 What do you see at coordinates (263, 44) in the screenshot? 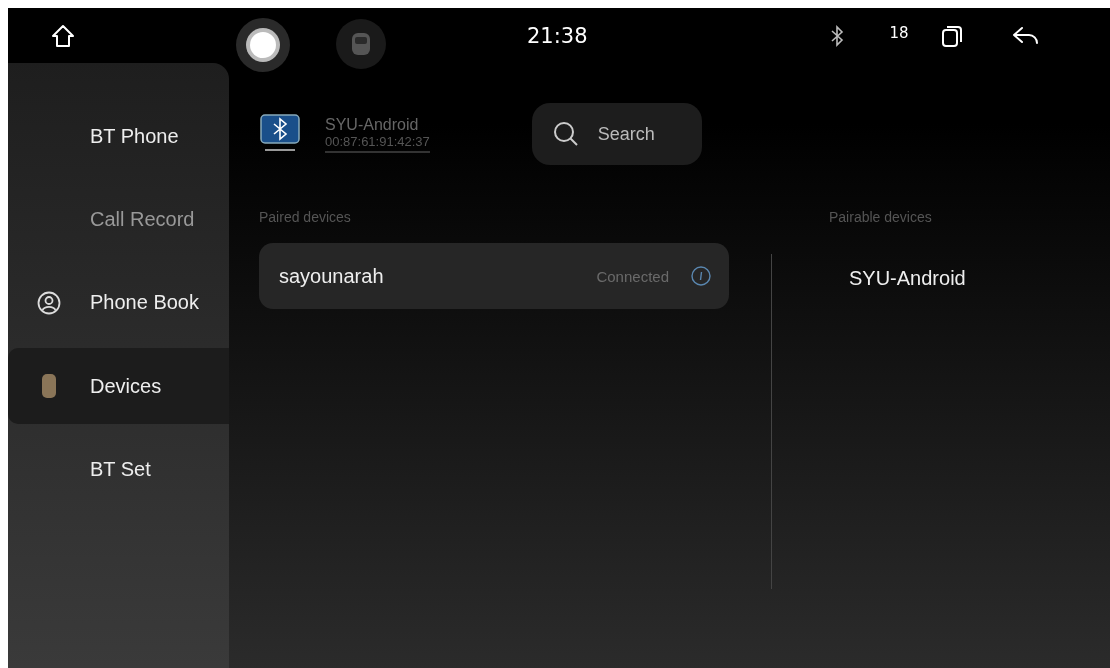
I see `circle-button-icon` at bounding box center [263, 44].